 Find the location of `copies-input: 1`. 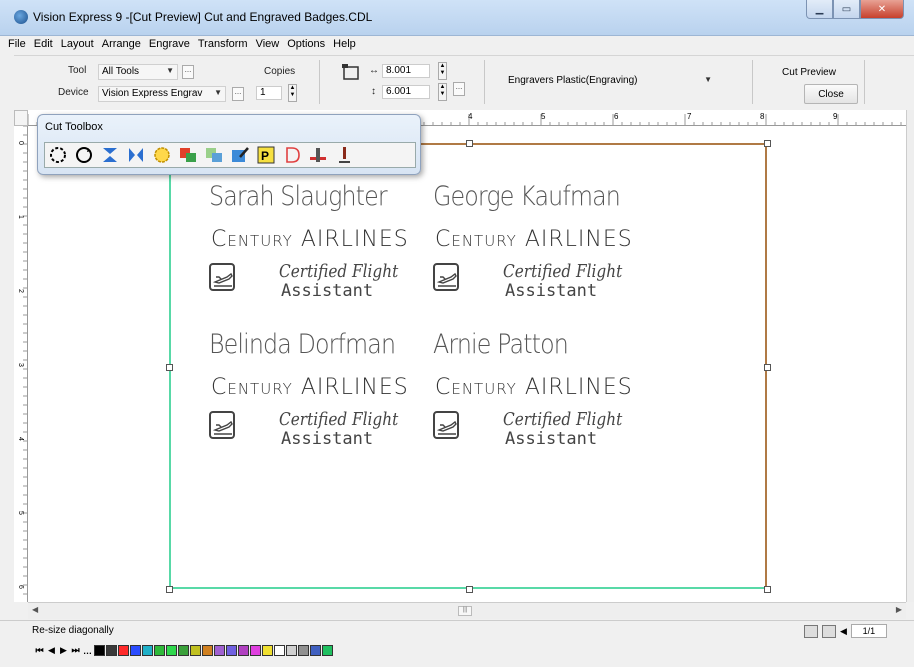

copies-input: 1 is located at coordinates (269, 93).